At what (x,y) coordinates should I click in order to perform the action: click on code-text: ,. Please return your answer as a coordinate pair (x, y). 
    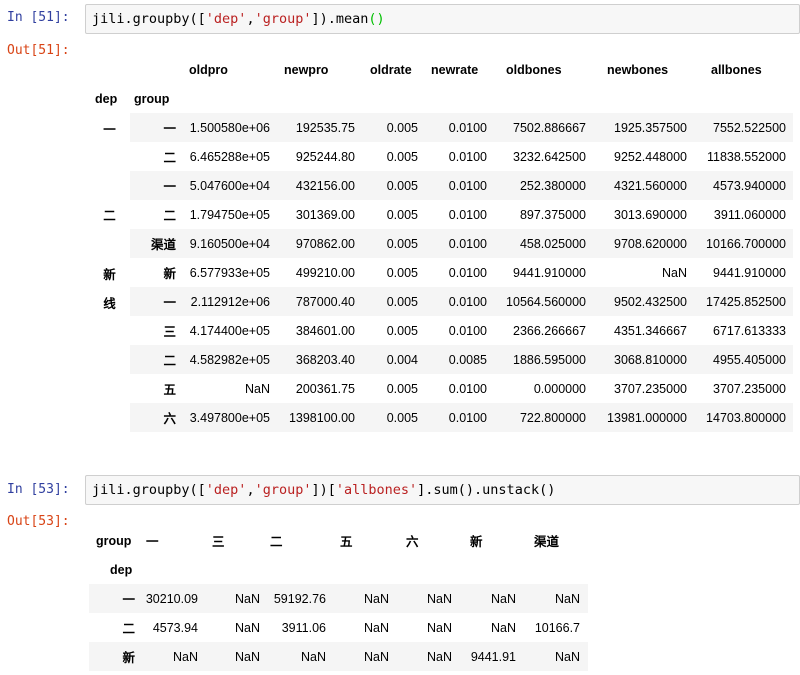
    Looking at the image, I should click on (250, 490).